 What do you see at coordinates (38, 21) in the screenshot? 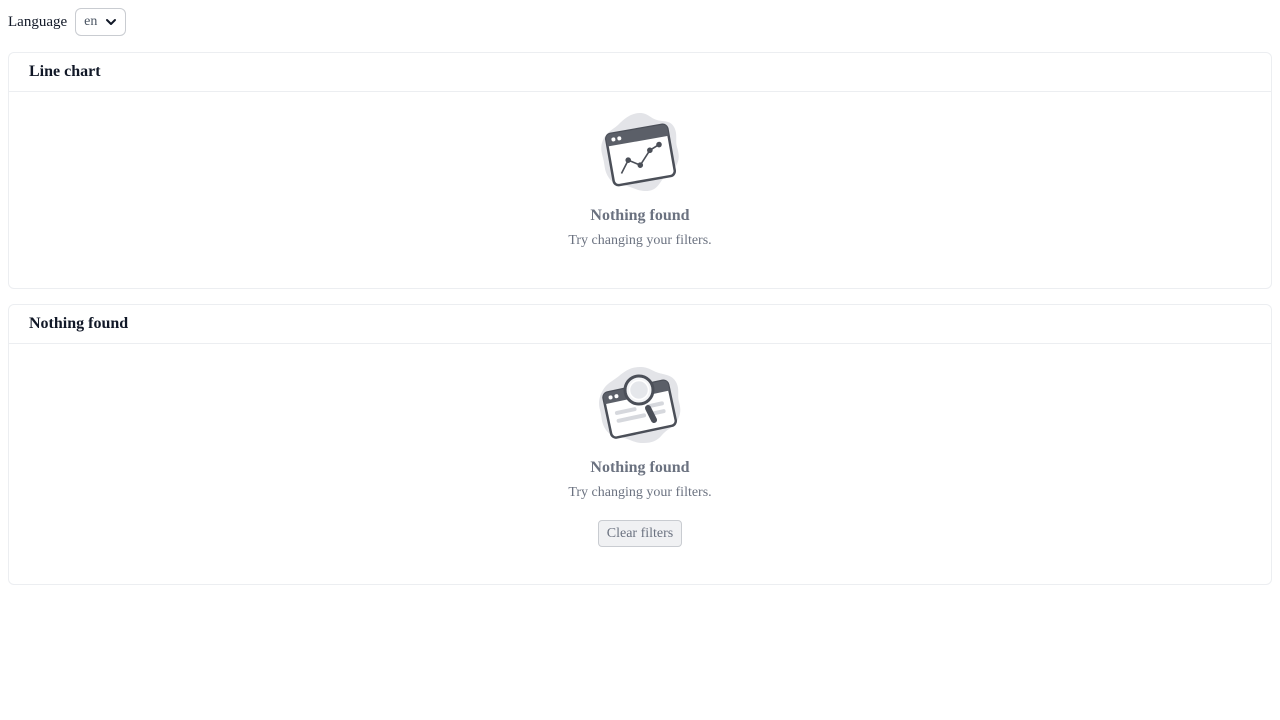
I see `language-label: Language` at bounding box center [38, 21].